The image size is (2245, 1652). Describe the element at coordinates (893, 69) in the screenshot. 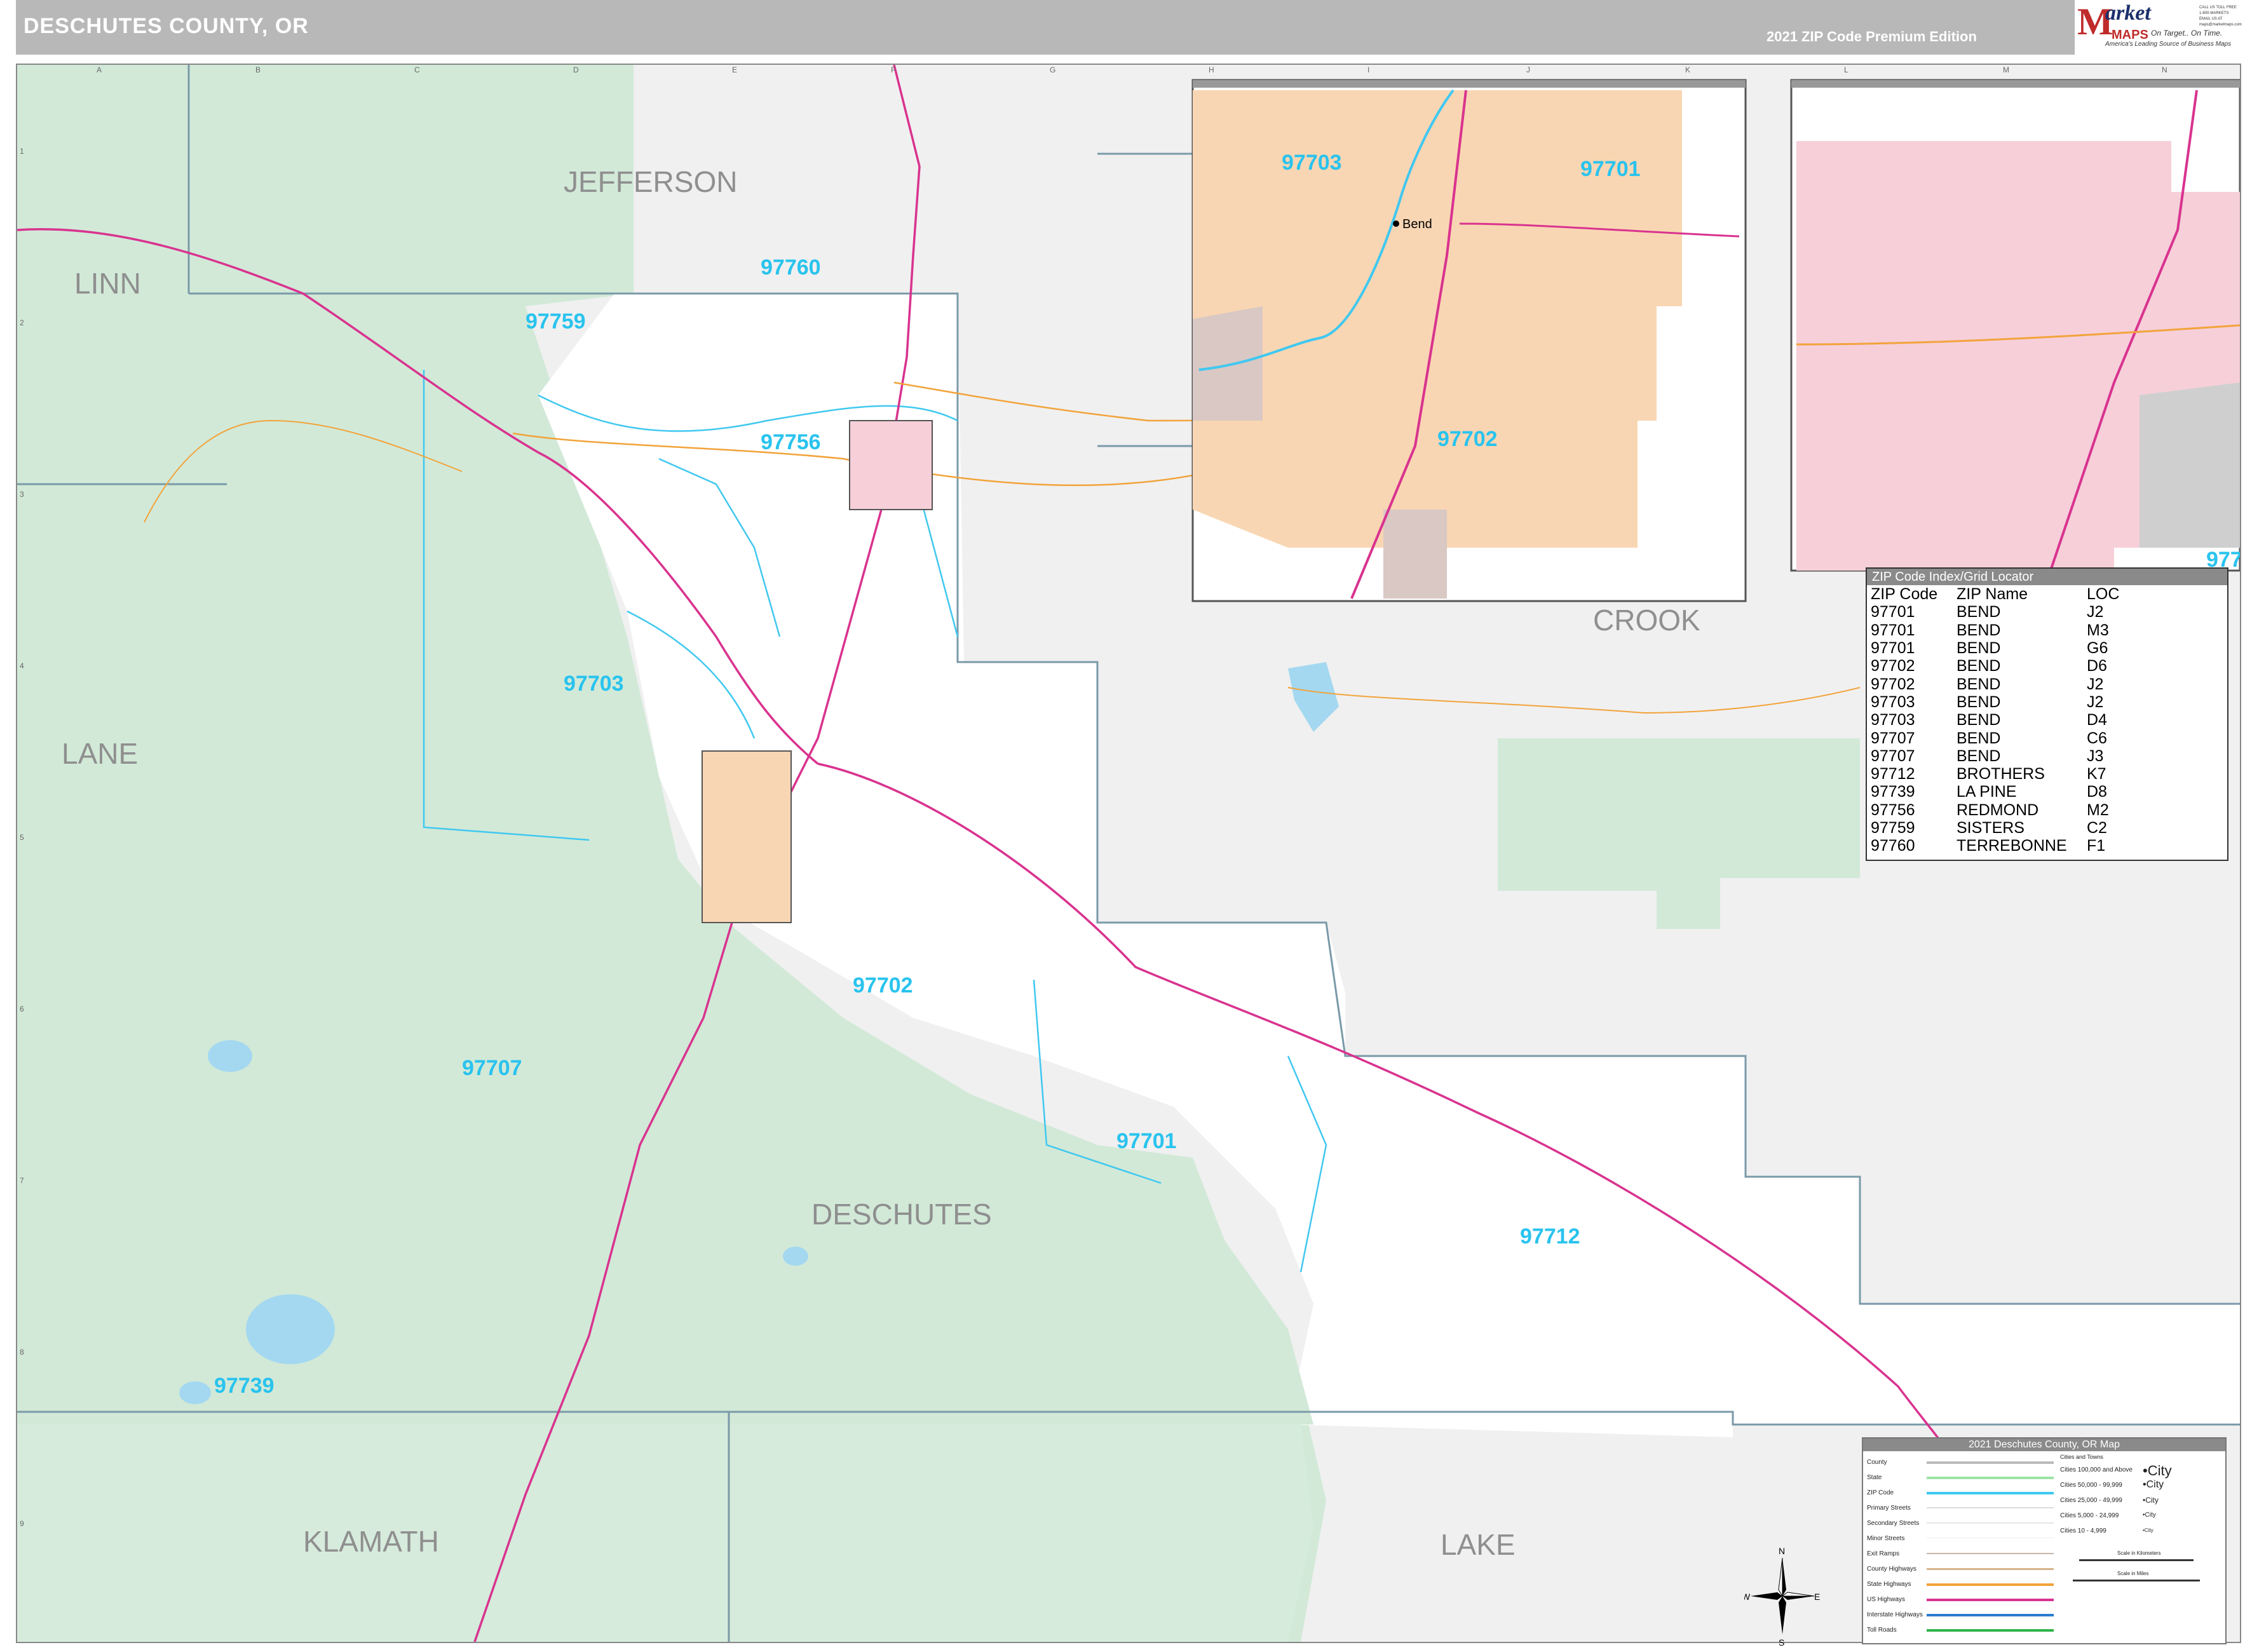

I see `svg-text: F` at that location.